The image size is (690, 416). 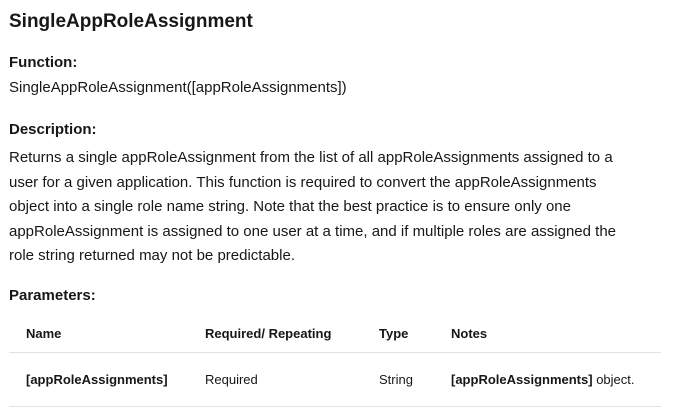 What do you see at coordinates (613, 379) in the screenshot?
I see `param-notes-text: object.` at bounding box center [613, 379].